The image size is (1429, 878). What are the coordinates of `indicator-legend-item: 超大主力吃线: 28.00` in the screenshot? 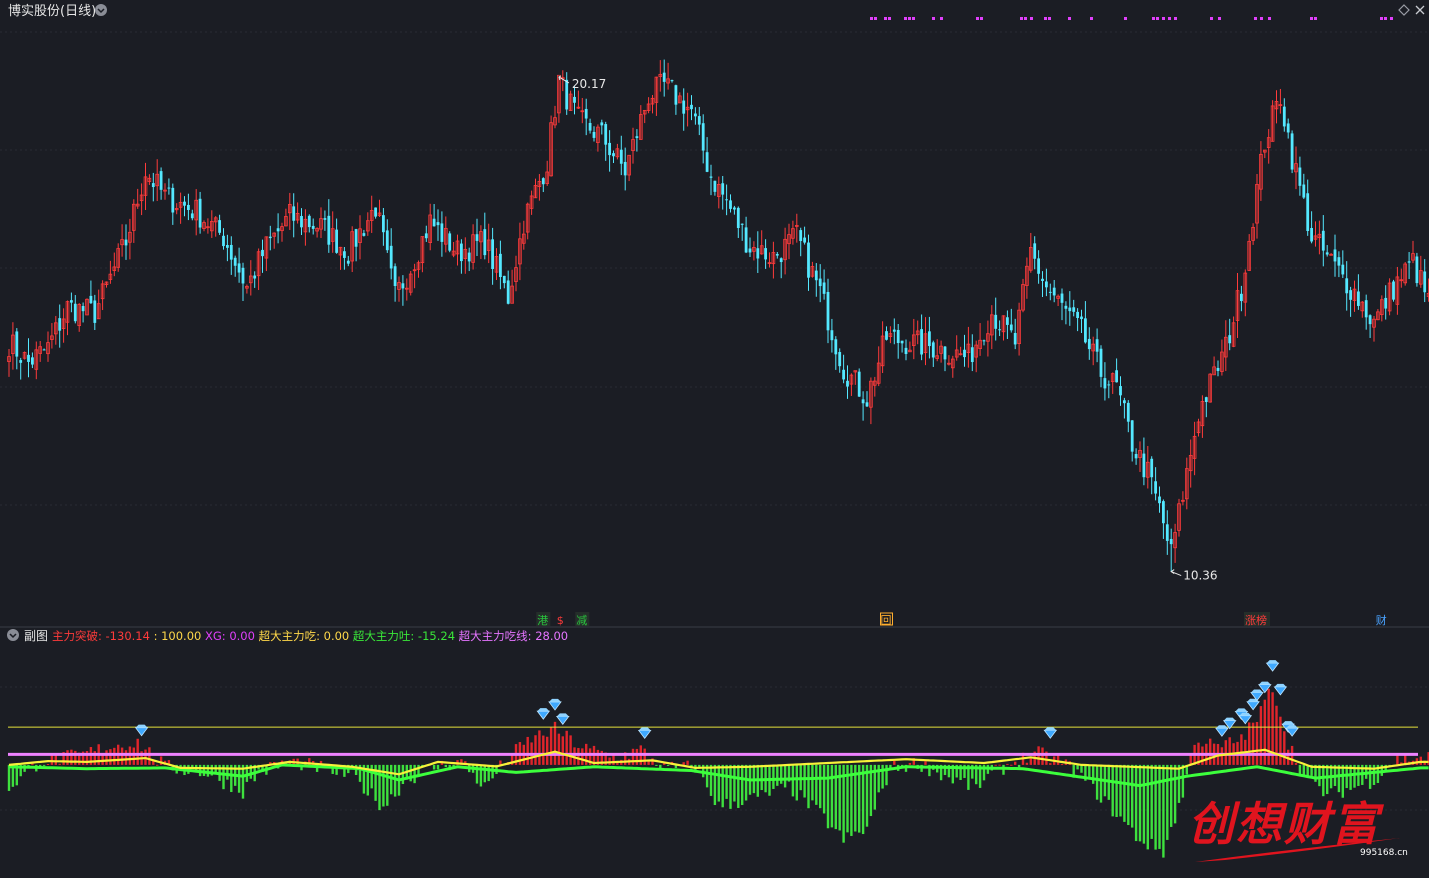 It's located at (511, 636).